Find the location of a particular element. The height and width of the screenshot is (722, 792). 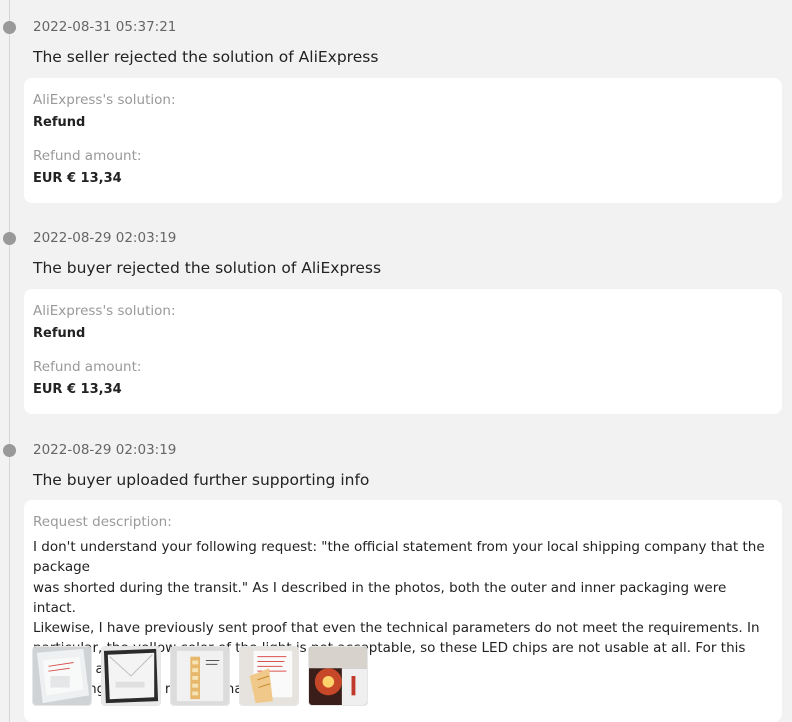

attachment-thumbnails is located at coordinates (200, 676).